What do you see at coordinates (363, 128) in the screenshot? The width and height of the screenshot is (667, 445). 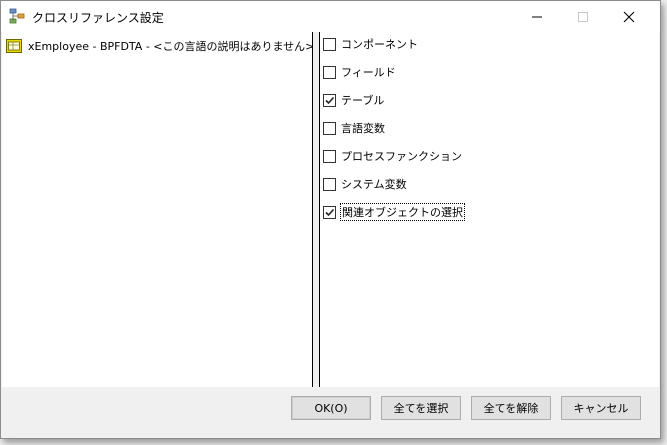 I see `option-label: 言語変数` at bounding box center [363, 128].